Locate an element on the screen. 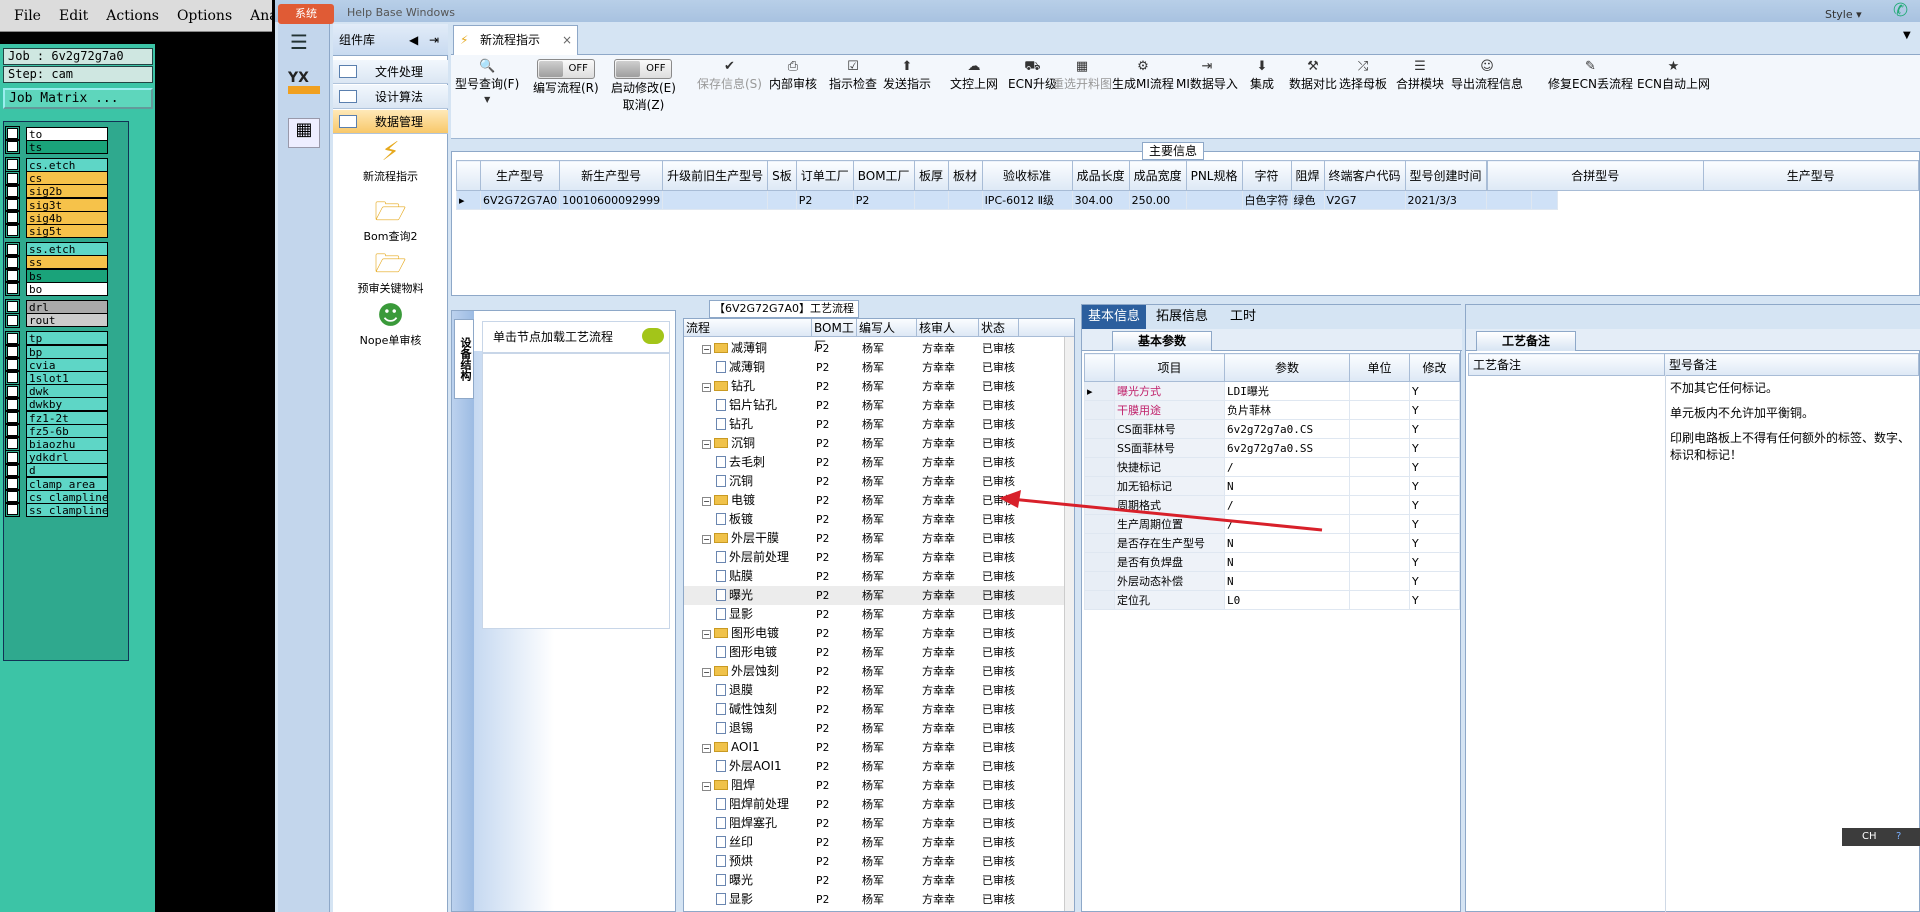  flow-row: 减薄铜 P2 杨军 方幸幸 已审核 is located at coordinates (879, 367).